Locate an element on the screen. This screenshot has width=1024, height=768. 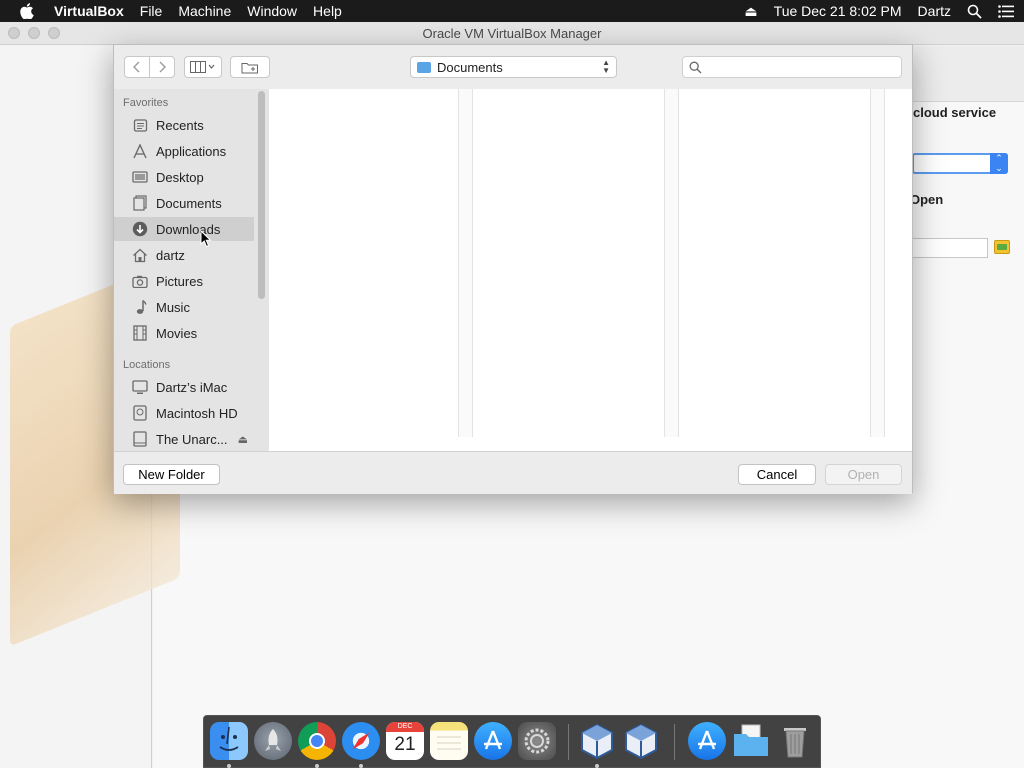
sidebar-item-pictures: Pictures is located at coordinates (184, 281).